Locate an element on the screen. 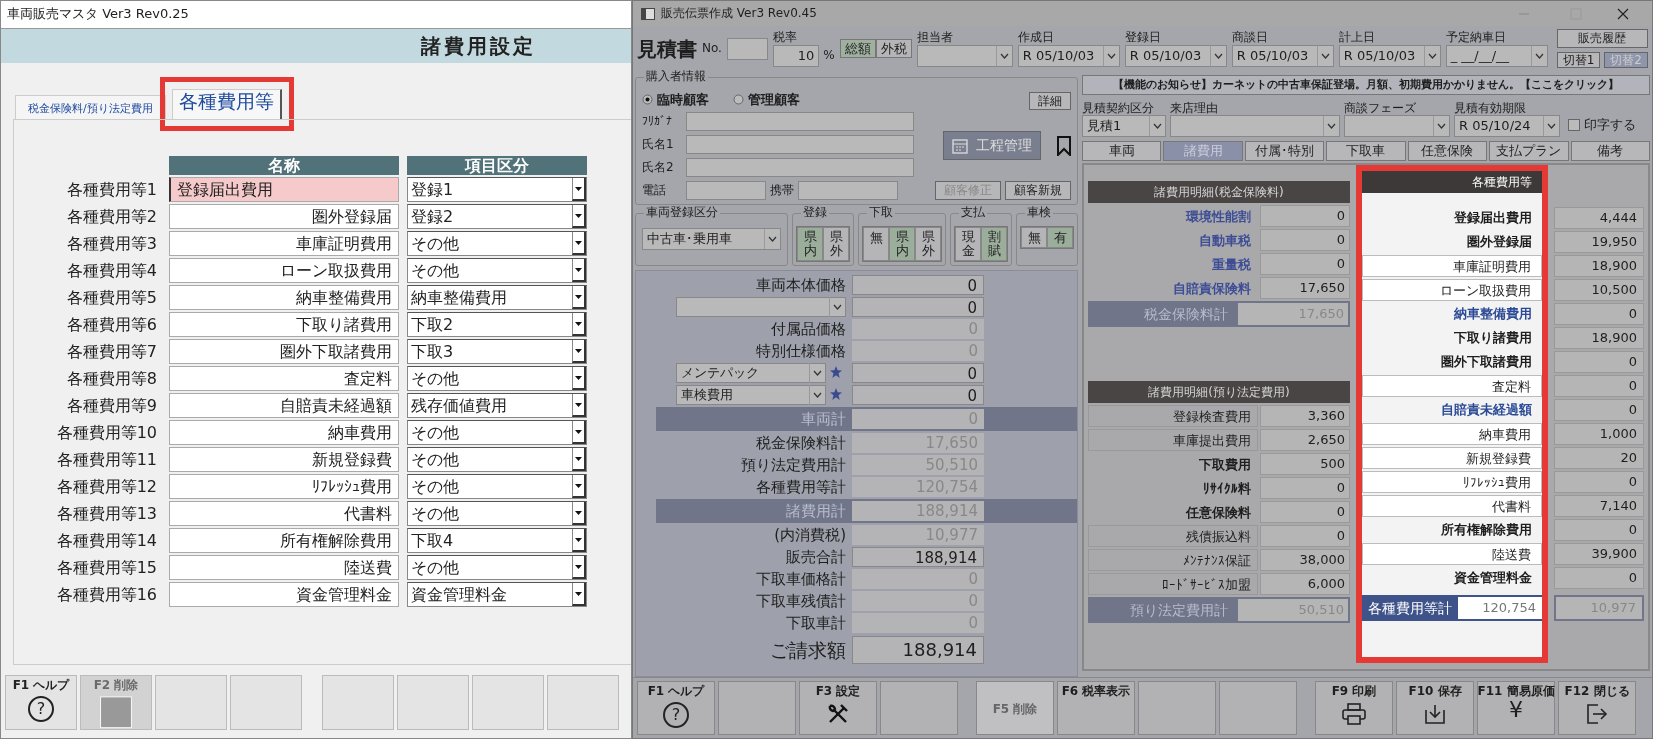 This screenshot has width=1653, height=739. number-field is located at coordinates (747, 48).